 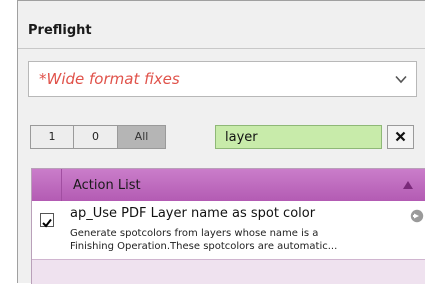 I want to click on chevron-down-icon, so click(x=401, y=79).